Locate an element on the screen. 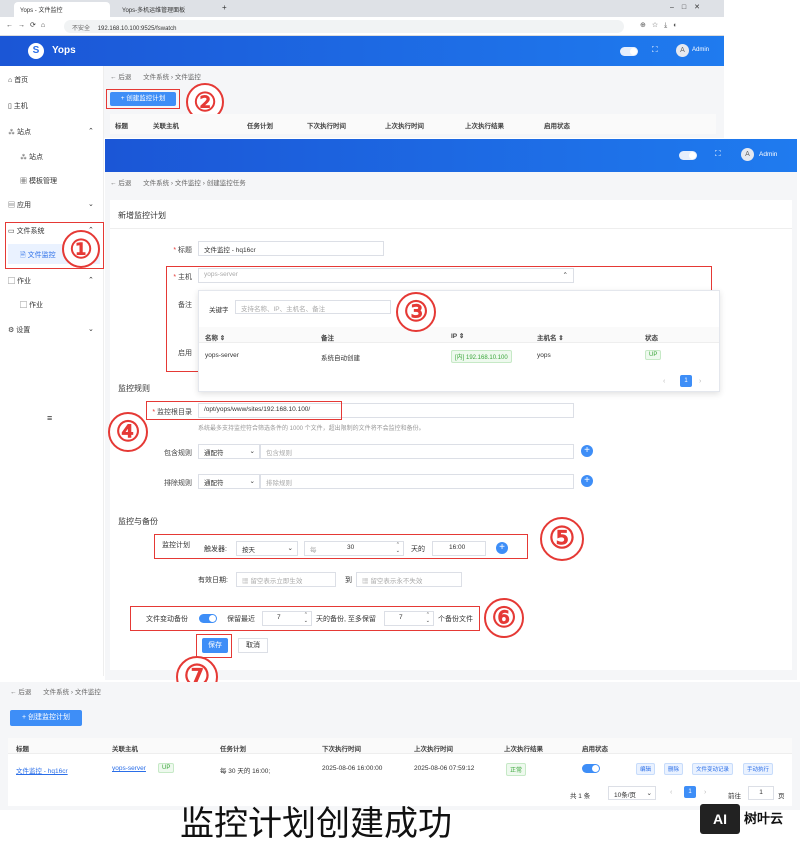  enable-switch is located at coordinates (591, 768).